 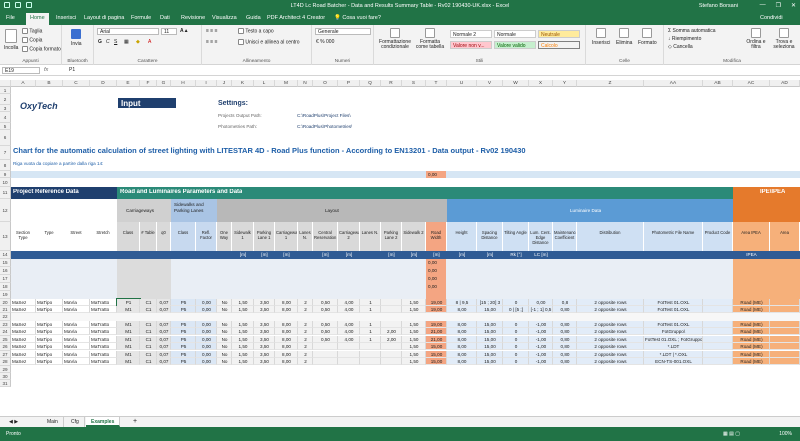 I want to click on row-header: 25, so click(x=5, y=339).